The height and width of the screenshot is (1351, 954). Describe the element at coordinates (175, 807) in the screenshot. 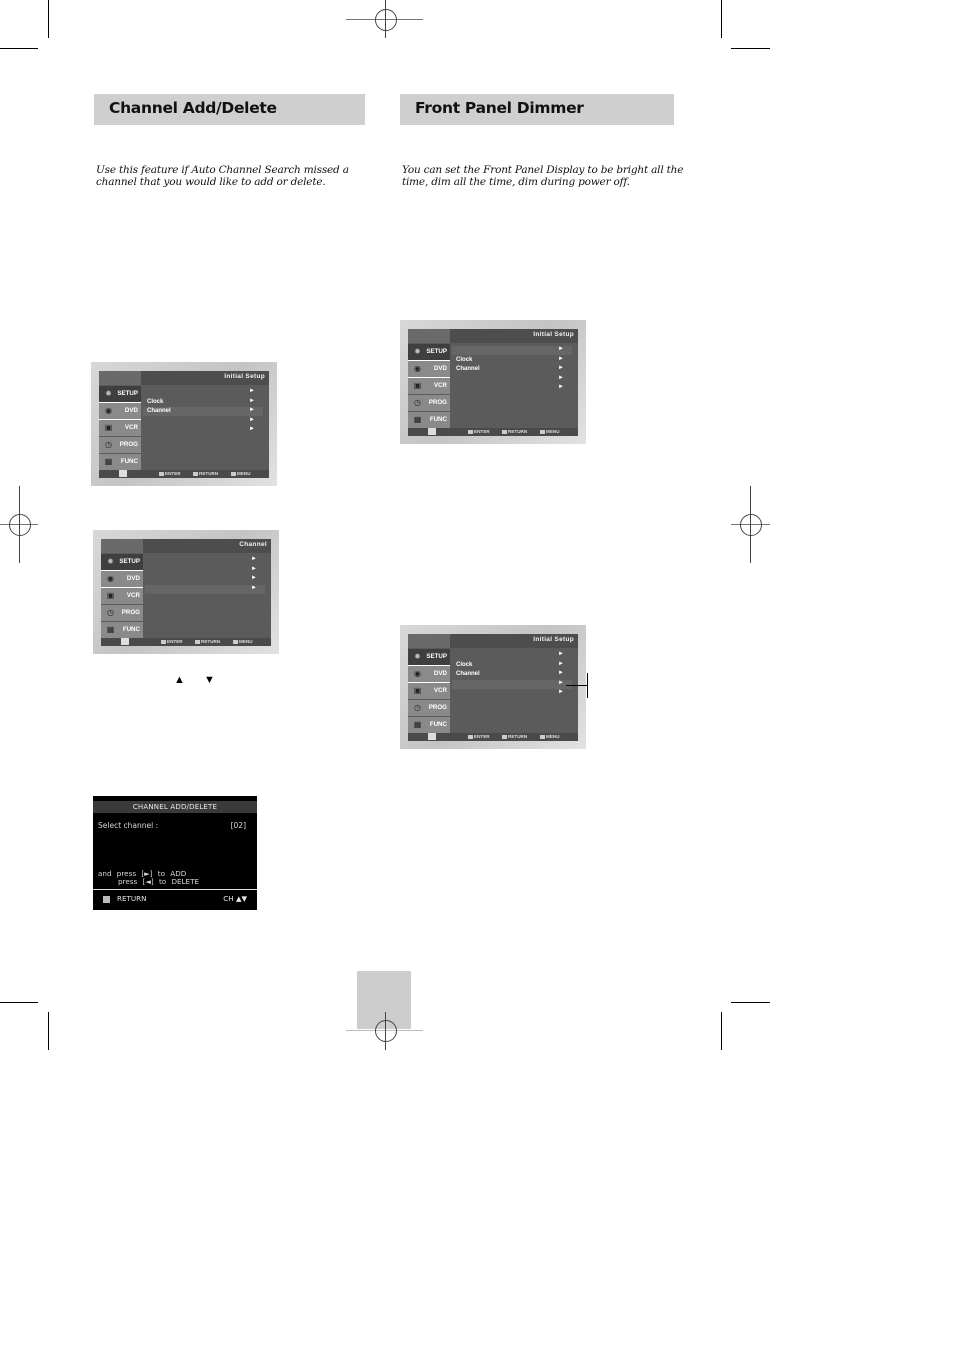

I see `dialog-title: CHANNEL ADD/DELETE` at that location.